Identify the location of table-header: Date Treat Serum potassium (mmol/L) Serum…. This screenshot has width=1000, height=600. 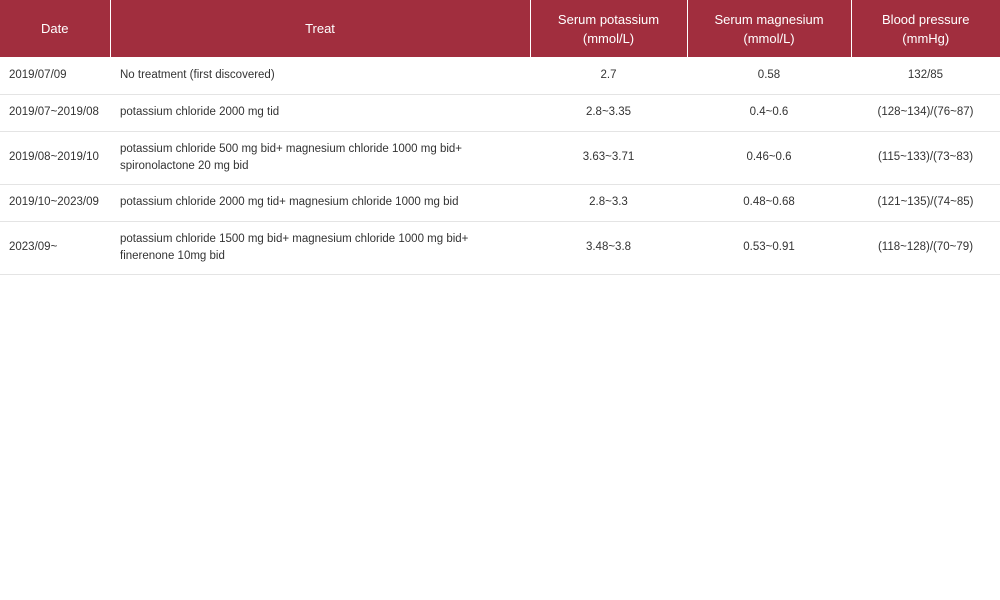
(500, 28).